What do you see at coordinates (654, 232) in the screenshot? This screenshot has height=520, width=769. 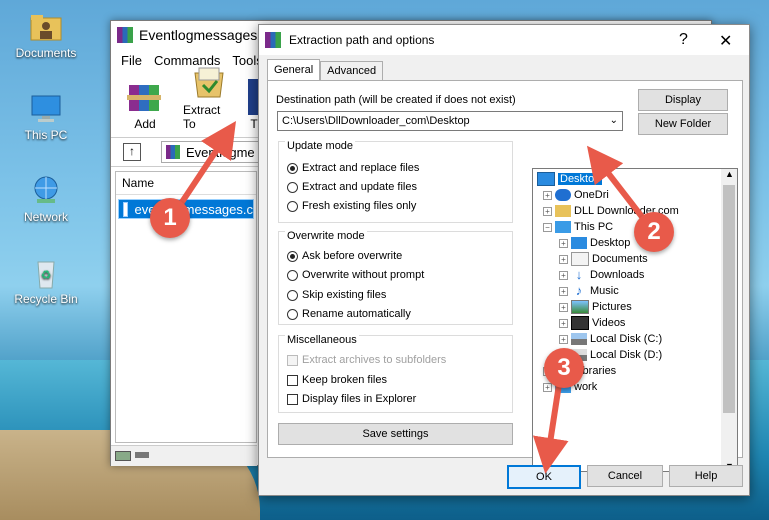 I see `step-marker-2: 2` at bounding box center [654, 232].